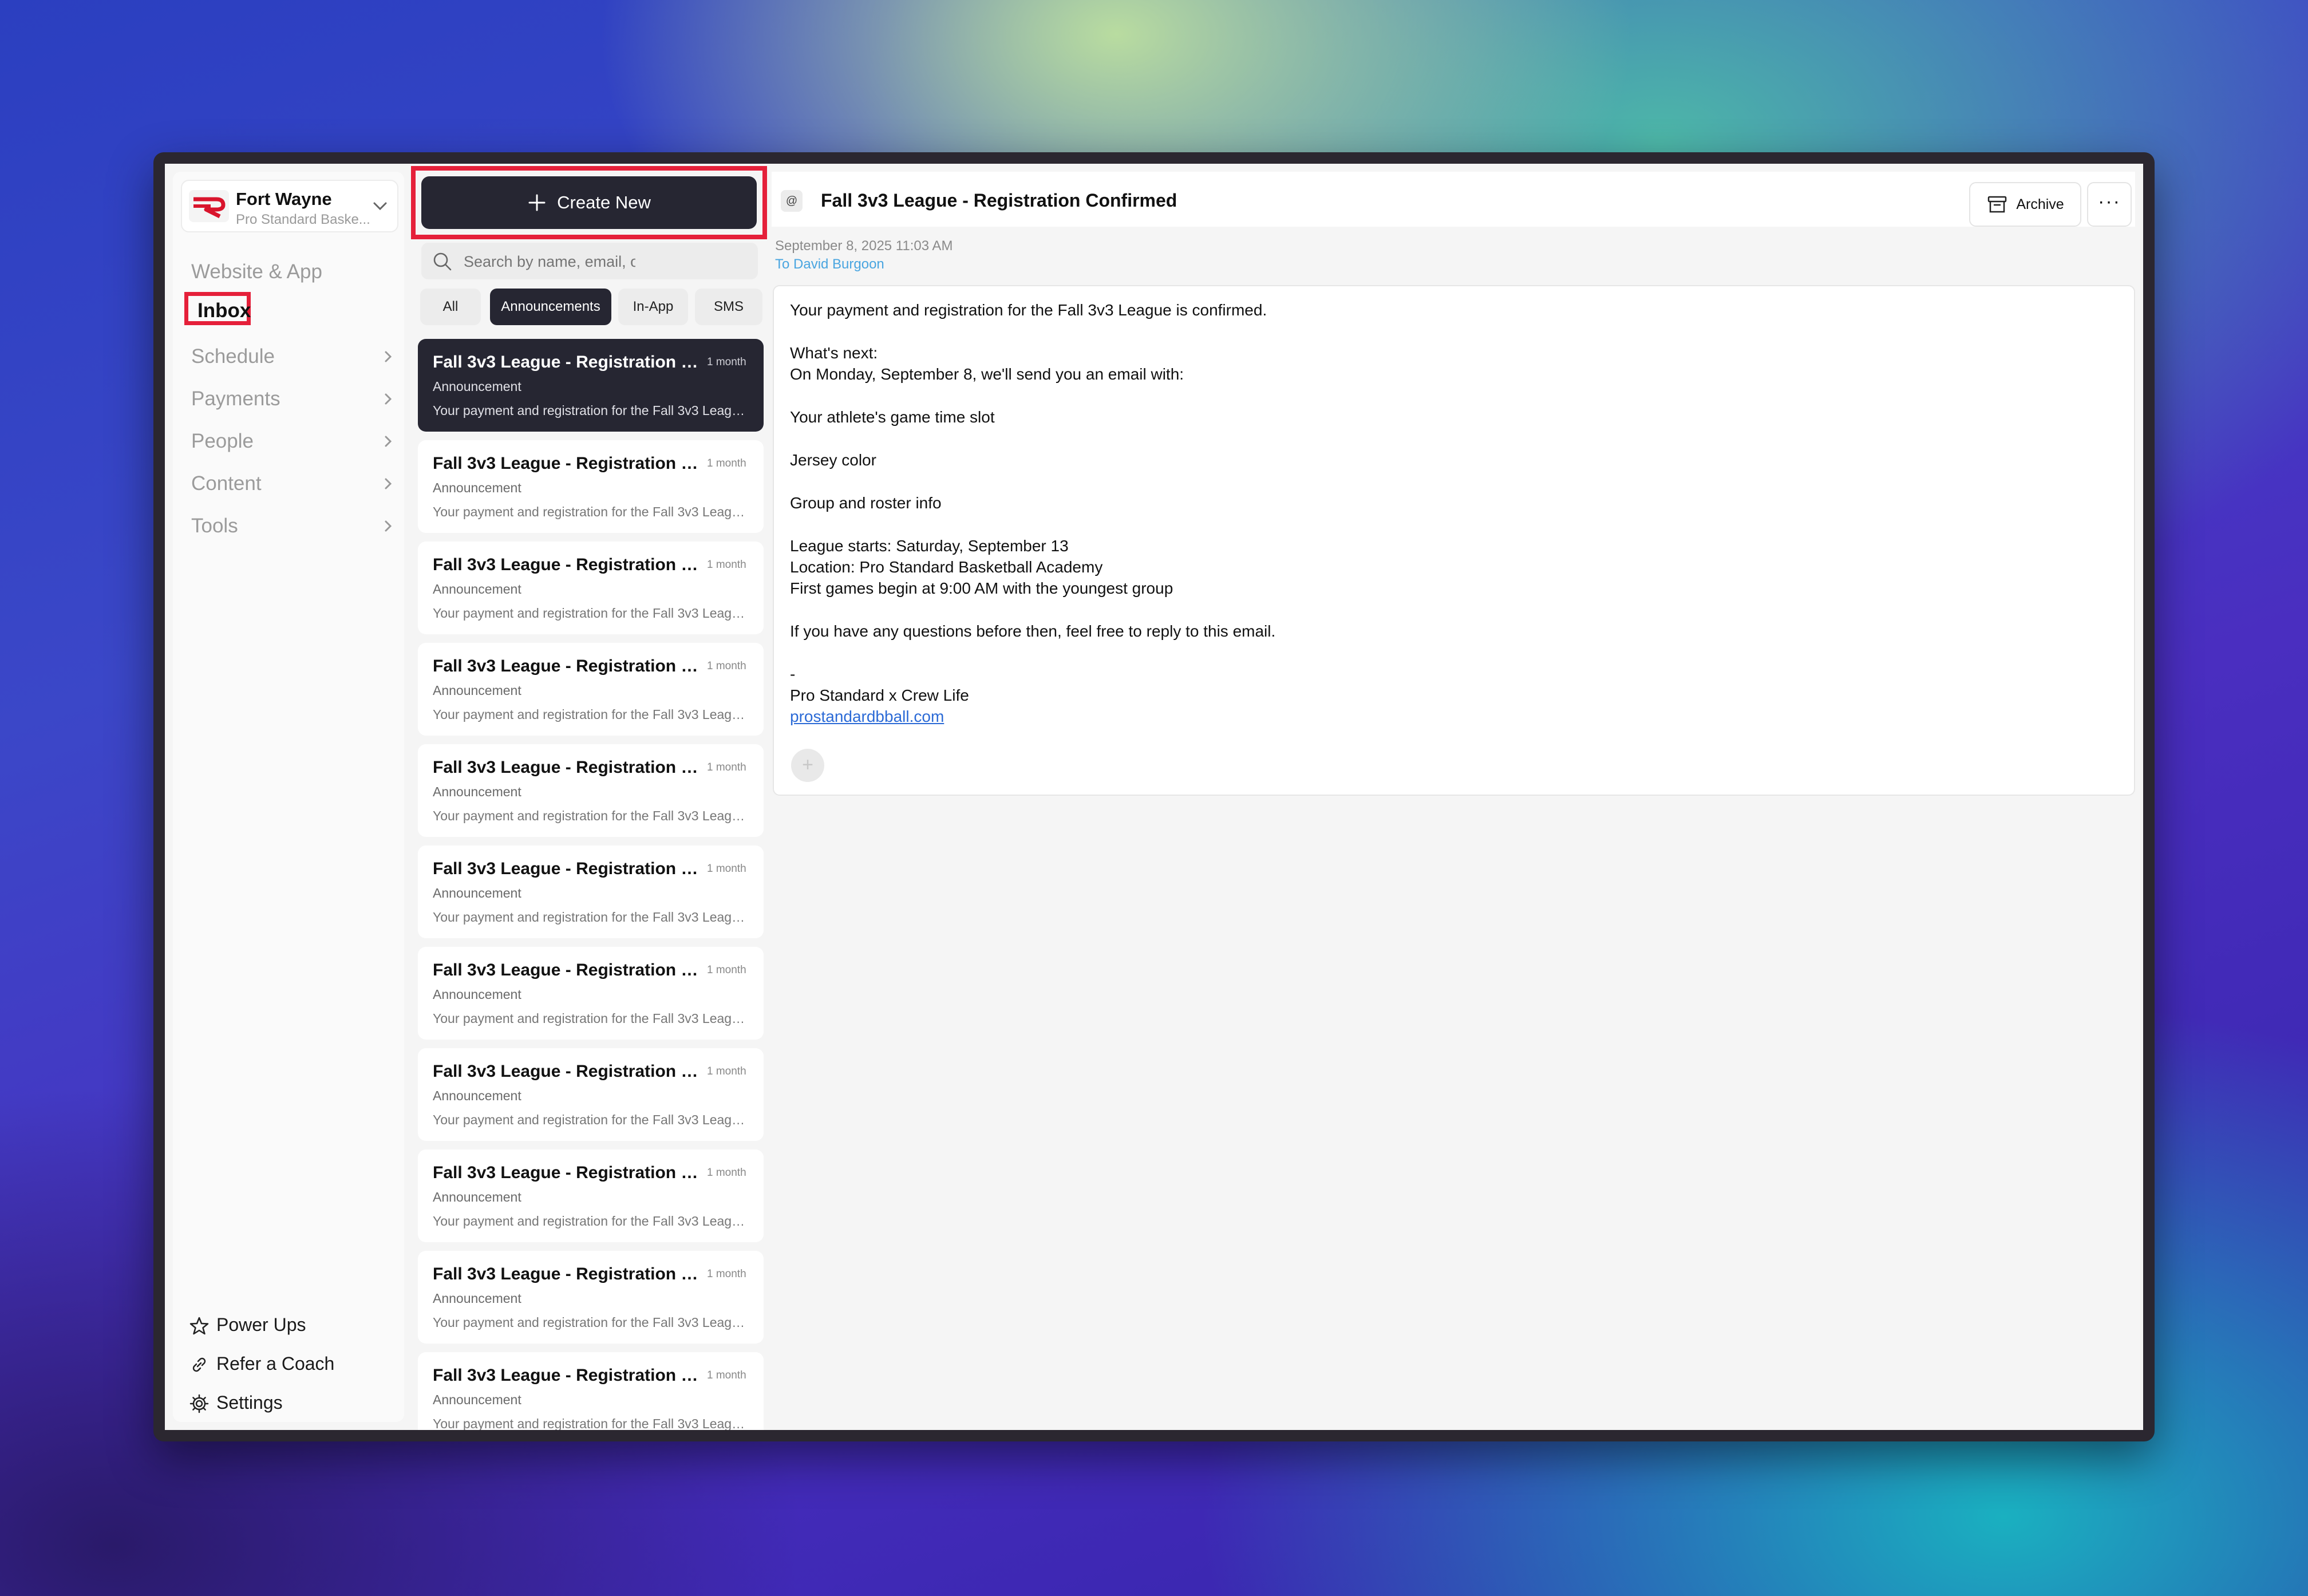 The height and width of the screenshot is (1596, 2308). Describe the element at coordinates (450, 307) in the screenshot. I see `filter-tab-all: All` at that location.